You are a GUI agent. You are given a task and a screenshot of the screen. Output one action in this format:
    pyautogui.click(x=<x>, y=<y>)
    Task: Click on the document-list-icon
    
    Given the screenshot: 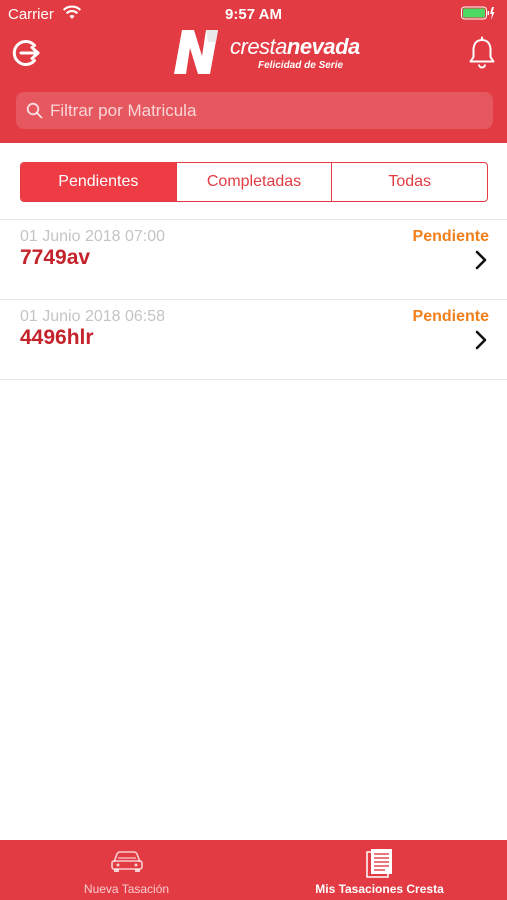 What is the action you would take?
    pyautogui.click(x=378, y=863)
    